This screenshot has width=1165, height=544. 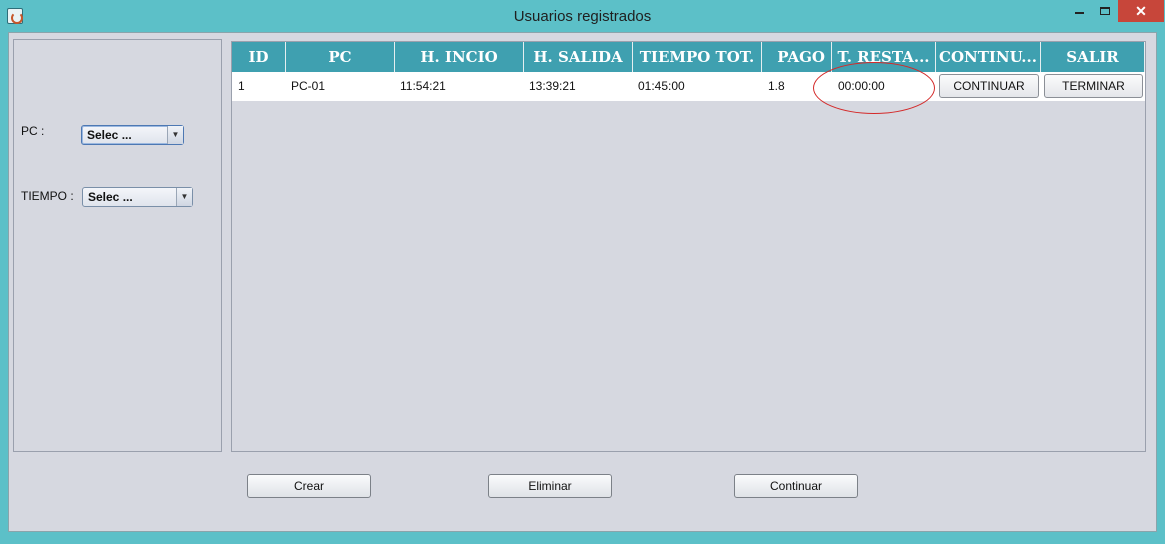 What do you see at coordinates (1093, 57) in the screenshot?
I see `column-header-salir: SALIR` at bounding box center [1093, 57].